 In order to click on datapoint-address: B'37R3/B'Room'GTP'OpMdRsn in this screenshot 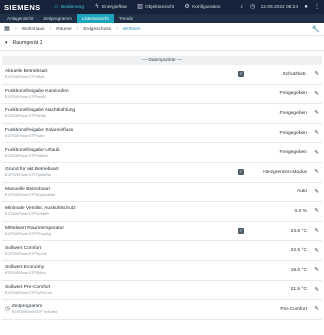, I will do `click(28, 175)`.